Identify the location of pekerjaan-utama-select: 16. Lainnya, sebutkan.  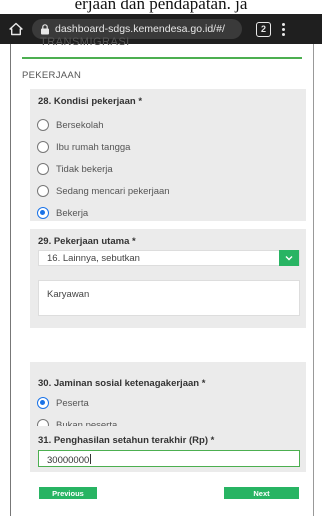
(169, 258).